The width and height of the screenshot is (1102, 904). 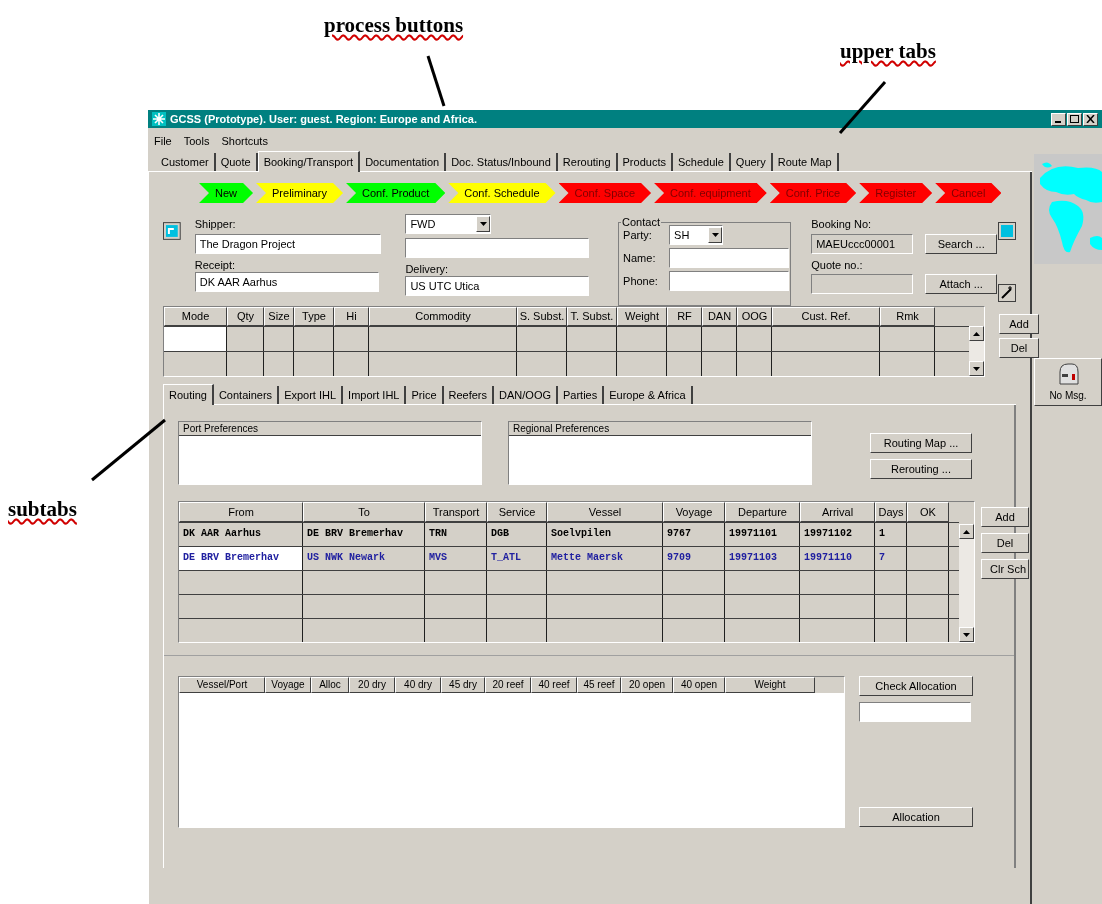 I want to click on column-header: RF, so click(x=684, y=316).